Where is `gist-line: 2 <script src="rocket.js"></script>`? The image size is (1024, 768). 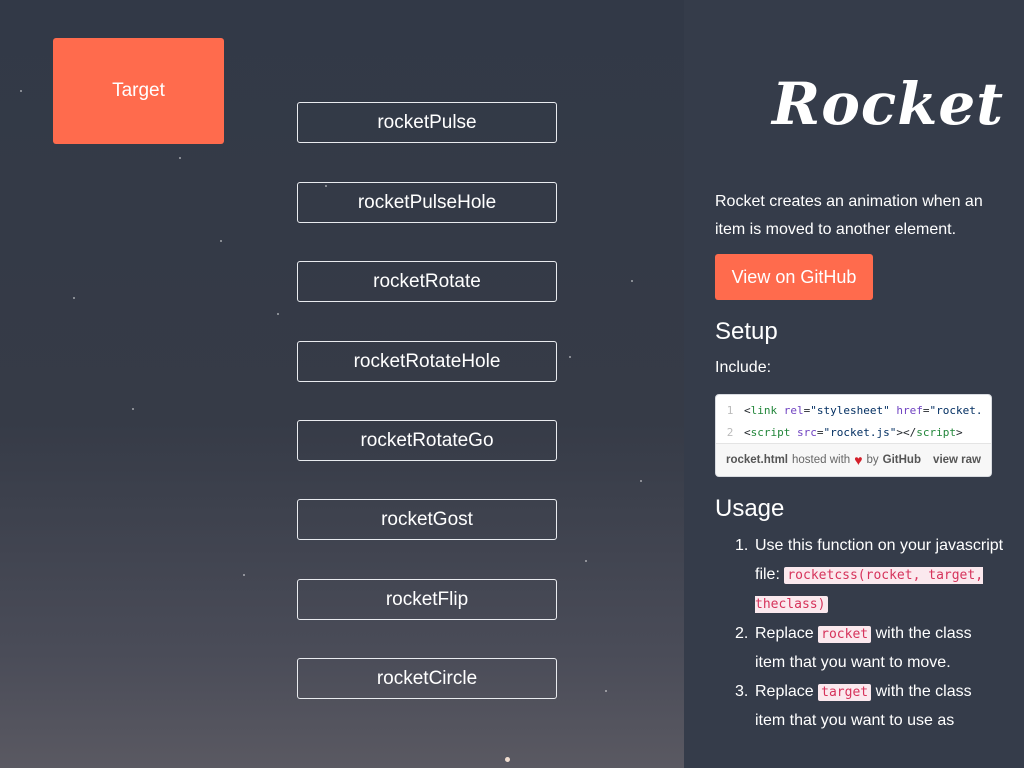
gist-line: 2 <script src="rocket.js"></script> is located at coordinates (853, 432).